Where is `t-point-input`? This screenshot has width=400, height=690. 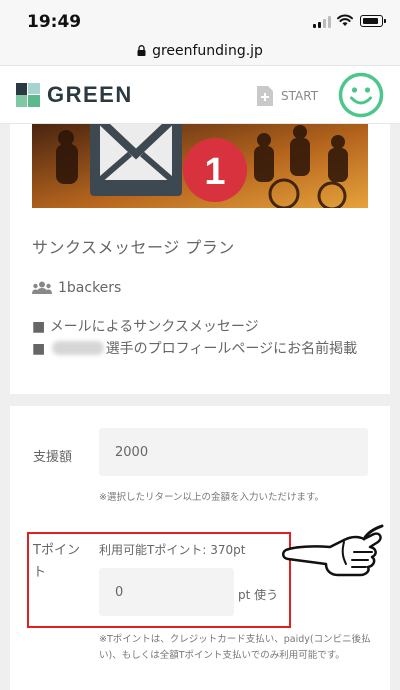
t-point-input is located at coordinates (166, 592).